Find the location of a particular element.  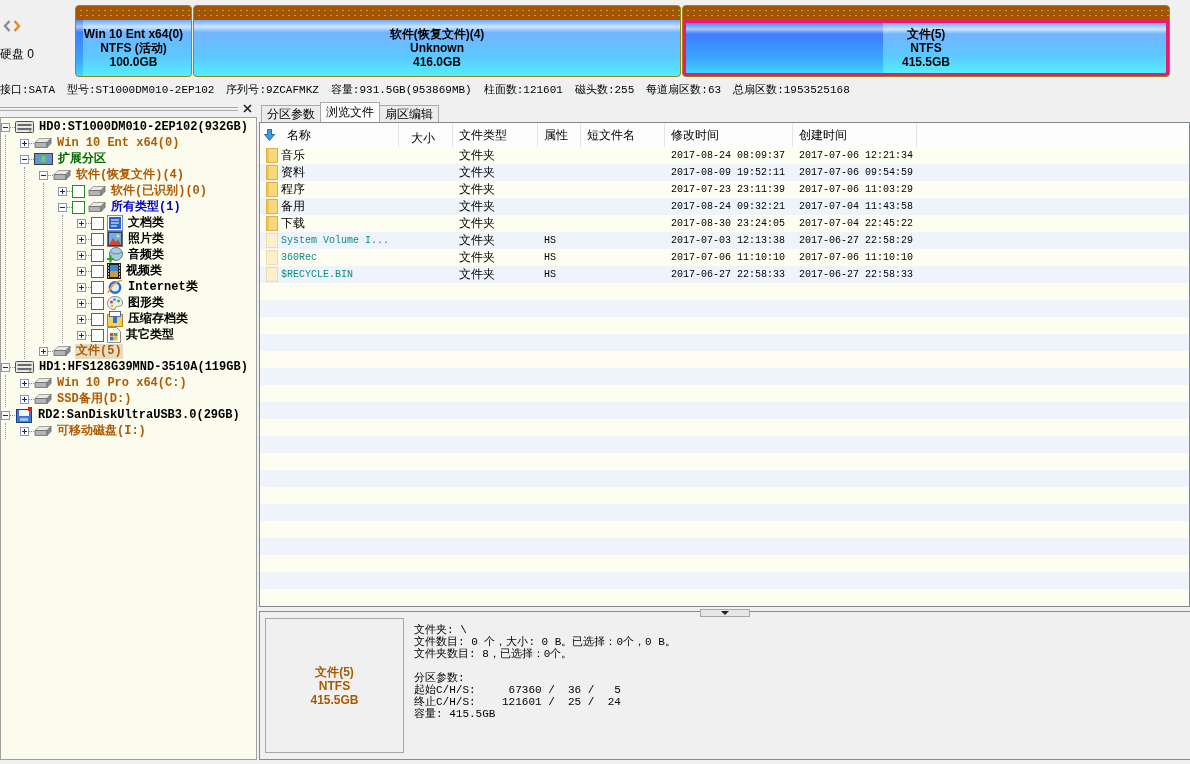

tree-item: 扩展分区 is located at coordinates (82, 159).